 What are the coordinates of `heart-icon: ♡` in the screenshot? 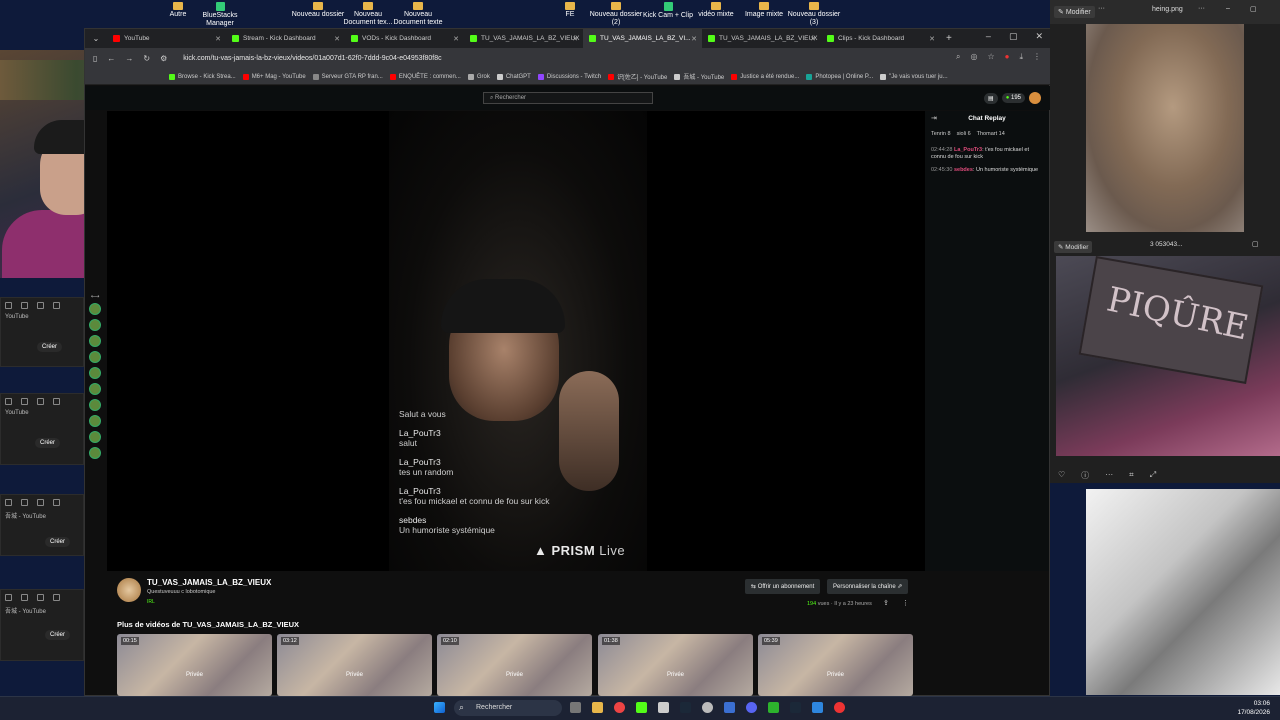 It's located at (1061, 475).